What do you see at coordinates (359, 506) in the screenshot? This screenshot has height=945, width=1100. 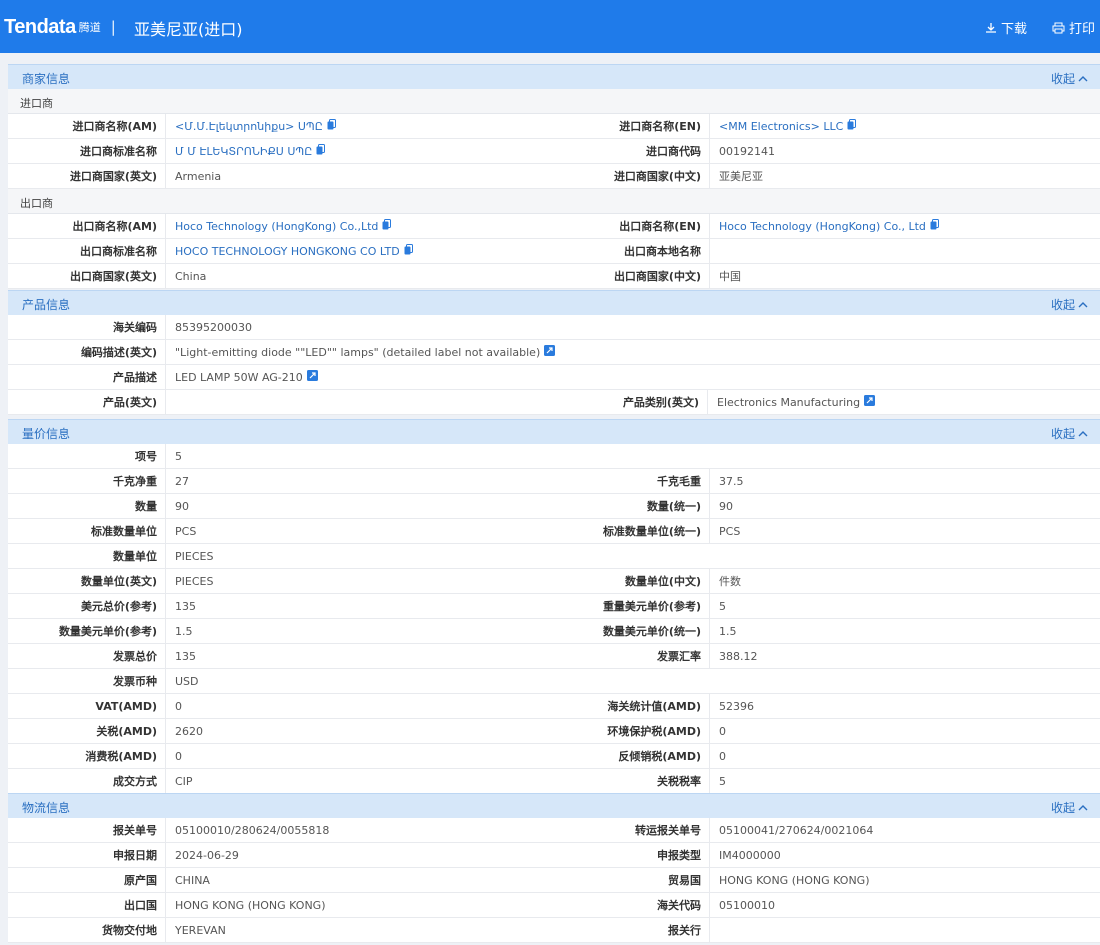 I see `field-value: 90` at bounding box center [359, 506].